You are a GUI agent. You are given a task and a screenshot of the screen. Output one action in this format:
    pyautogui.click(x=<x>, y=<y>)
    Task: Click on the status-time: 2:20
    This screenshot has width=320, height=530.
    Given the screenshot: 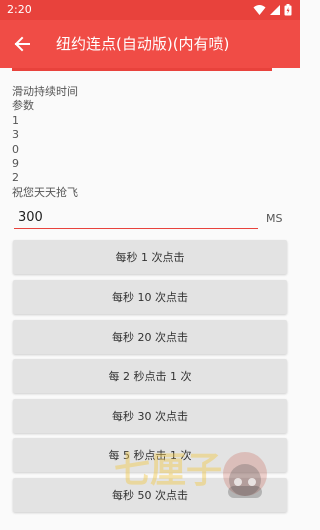 What is the action you would take?
    pyautogui.click(x=19, y=9)
    